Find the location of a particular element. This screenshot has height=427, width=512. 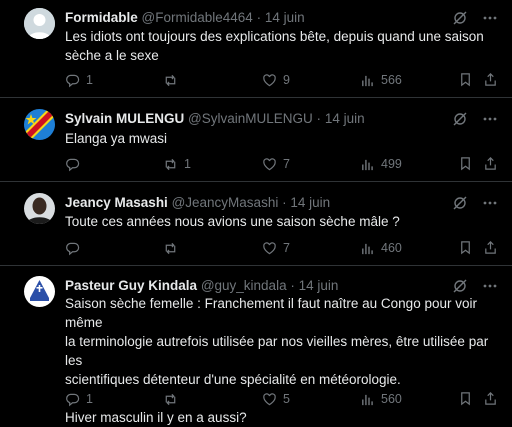

author-handle: @SylvainMULENGU is located at coordinates (250, 118).